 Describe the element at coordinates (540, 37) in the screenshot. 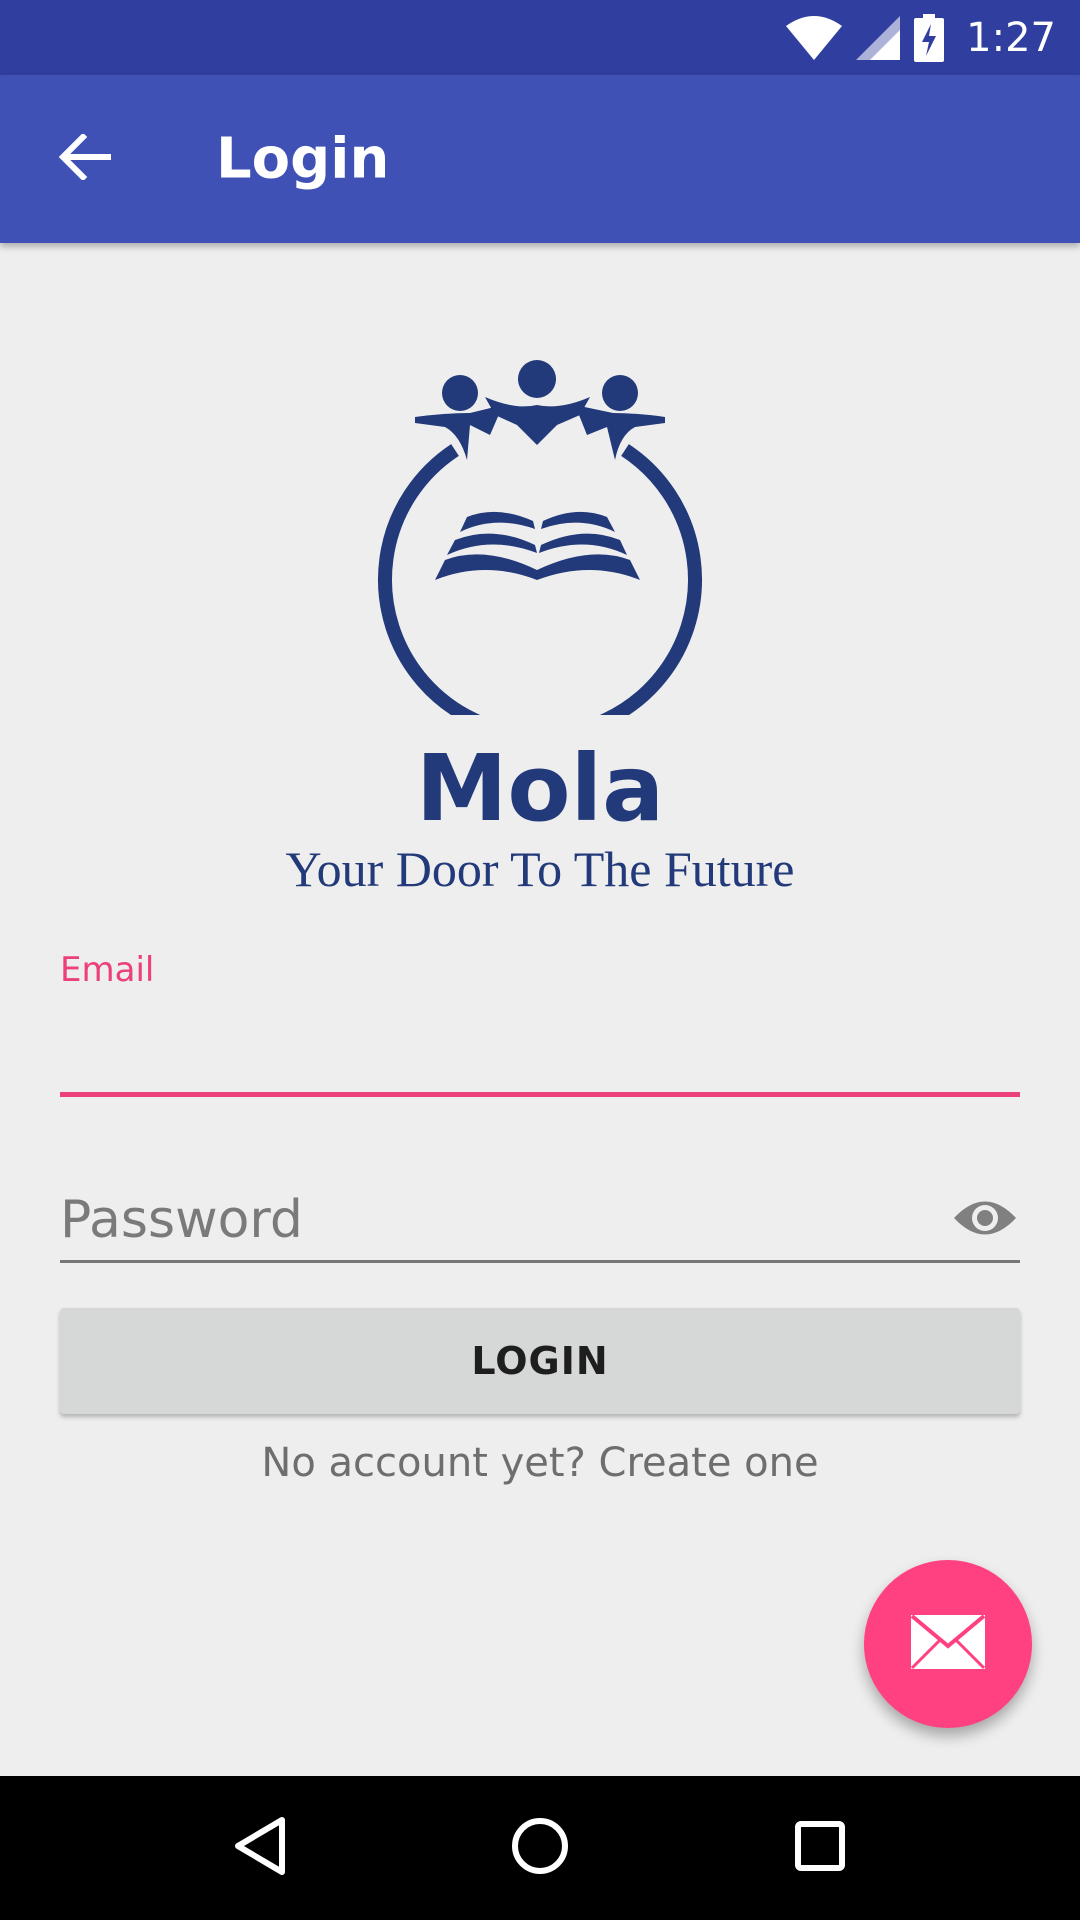

I see `status-bar: 1:27` at that location.